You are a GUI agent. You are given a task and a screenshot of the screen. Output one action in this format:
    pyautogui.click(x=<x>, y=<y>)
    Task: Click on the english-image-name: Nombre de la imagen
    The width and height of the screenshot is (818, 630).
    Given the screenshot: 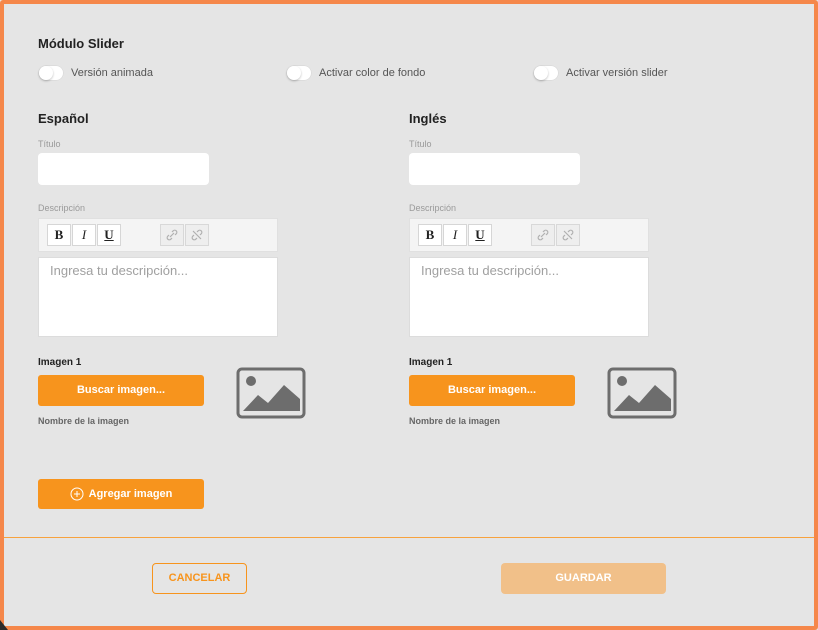 What is the action you would take?
    pyautogui.click(x=455, y=421)
    